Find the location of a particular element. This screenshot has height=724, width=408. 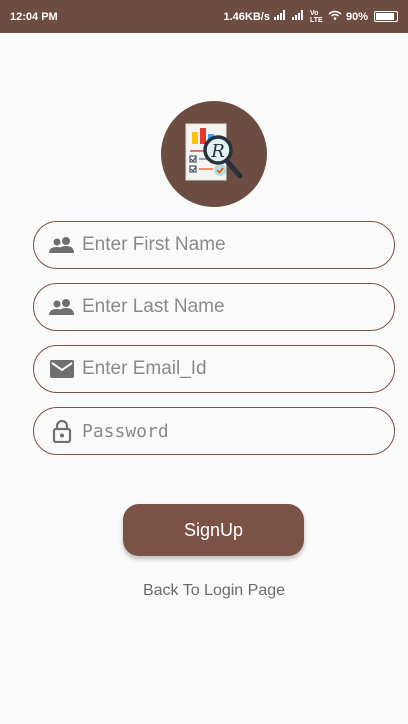

battery-icon is located at coordinates (386, 16).